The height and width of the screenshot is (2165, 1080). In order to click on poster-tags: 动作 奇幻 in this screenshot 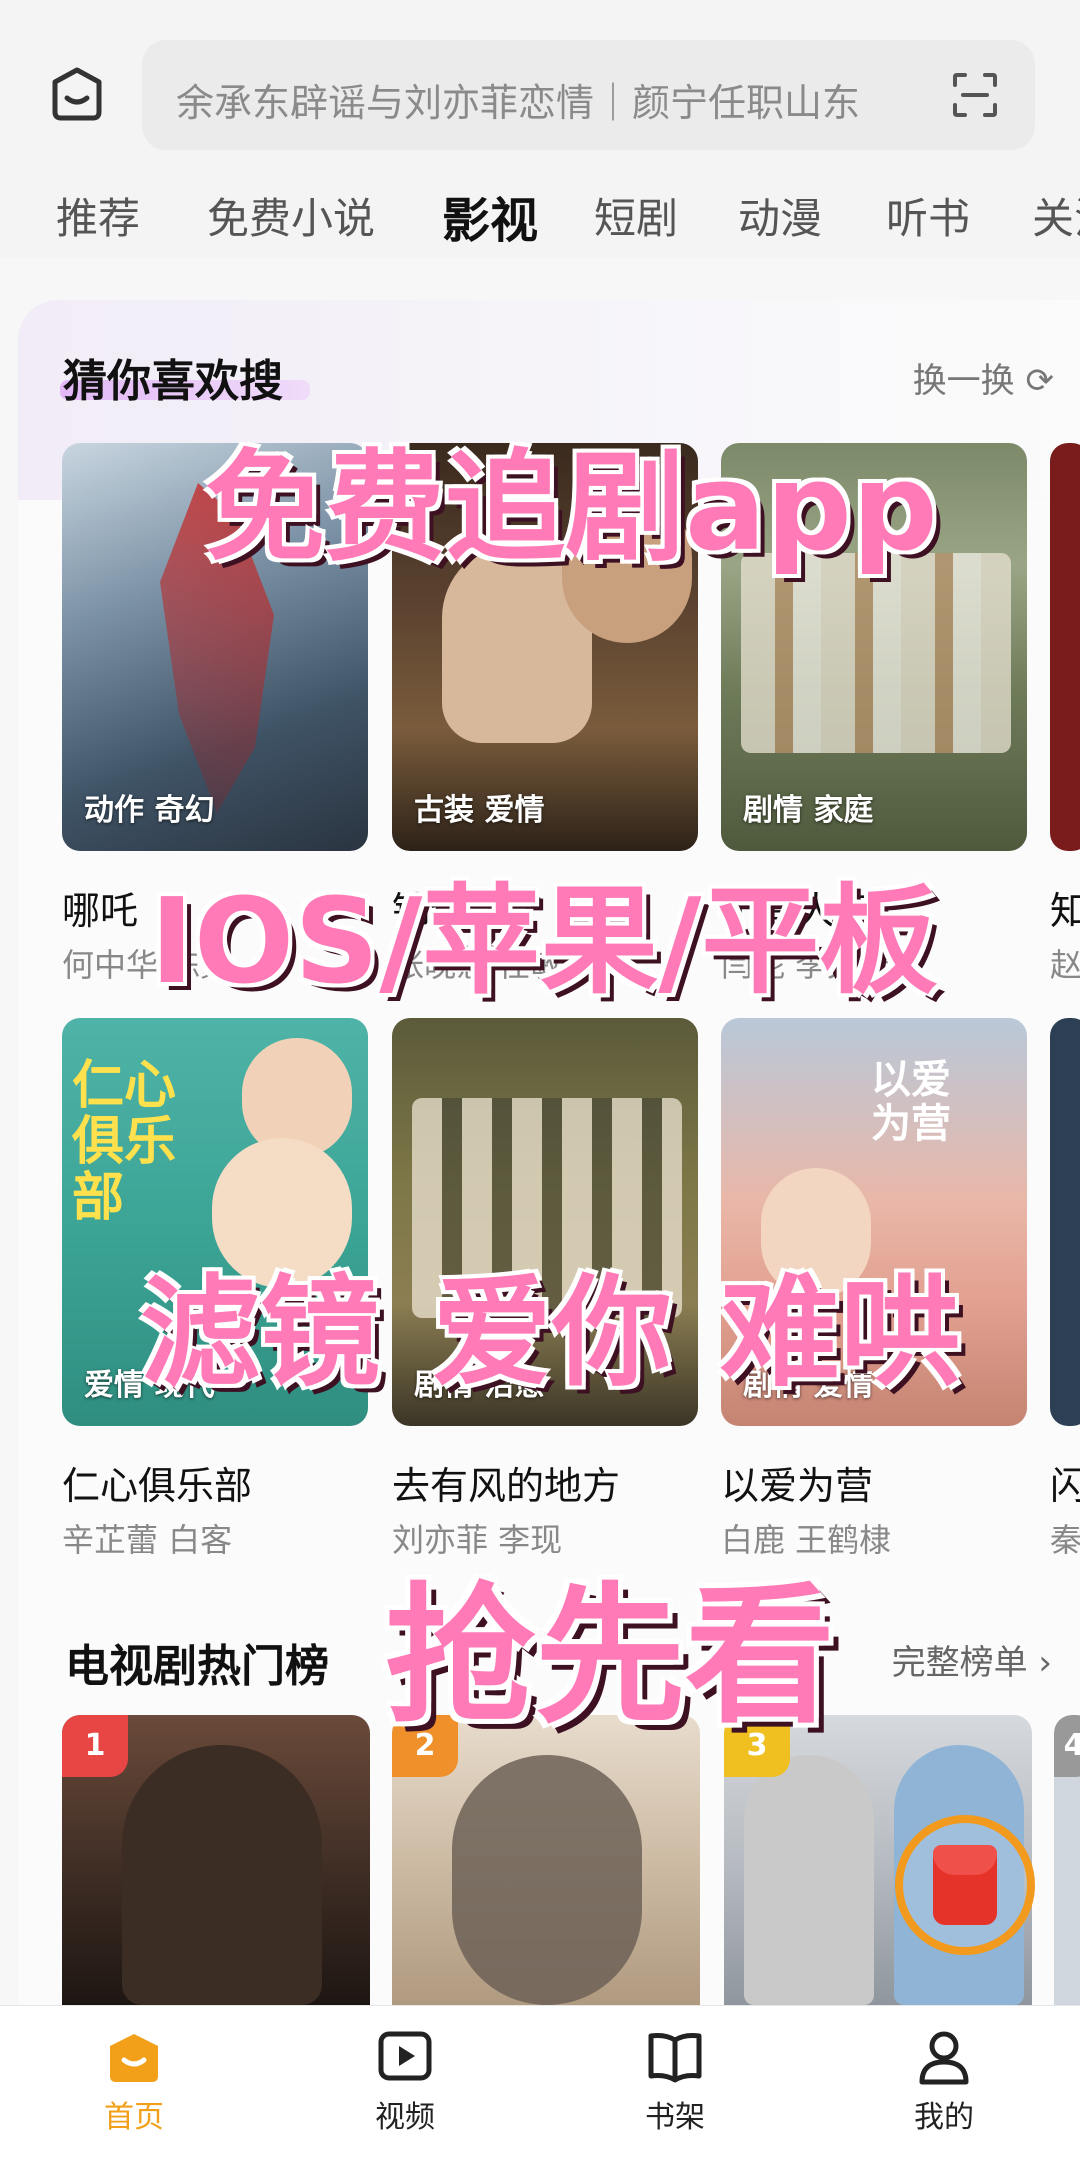, I will do `click(149, 810)`.